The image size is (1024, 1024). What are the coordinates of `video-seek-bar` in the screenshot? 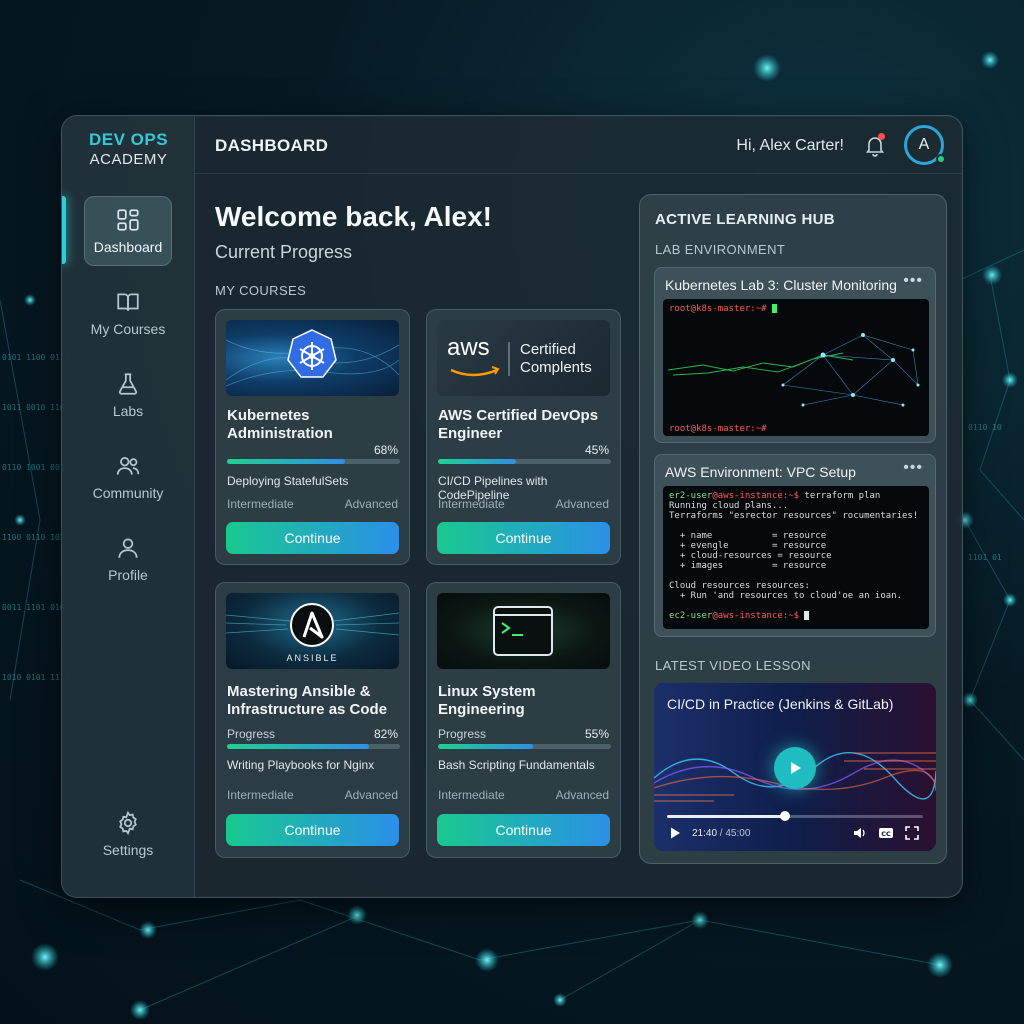 It's located at (795, 816).